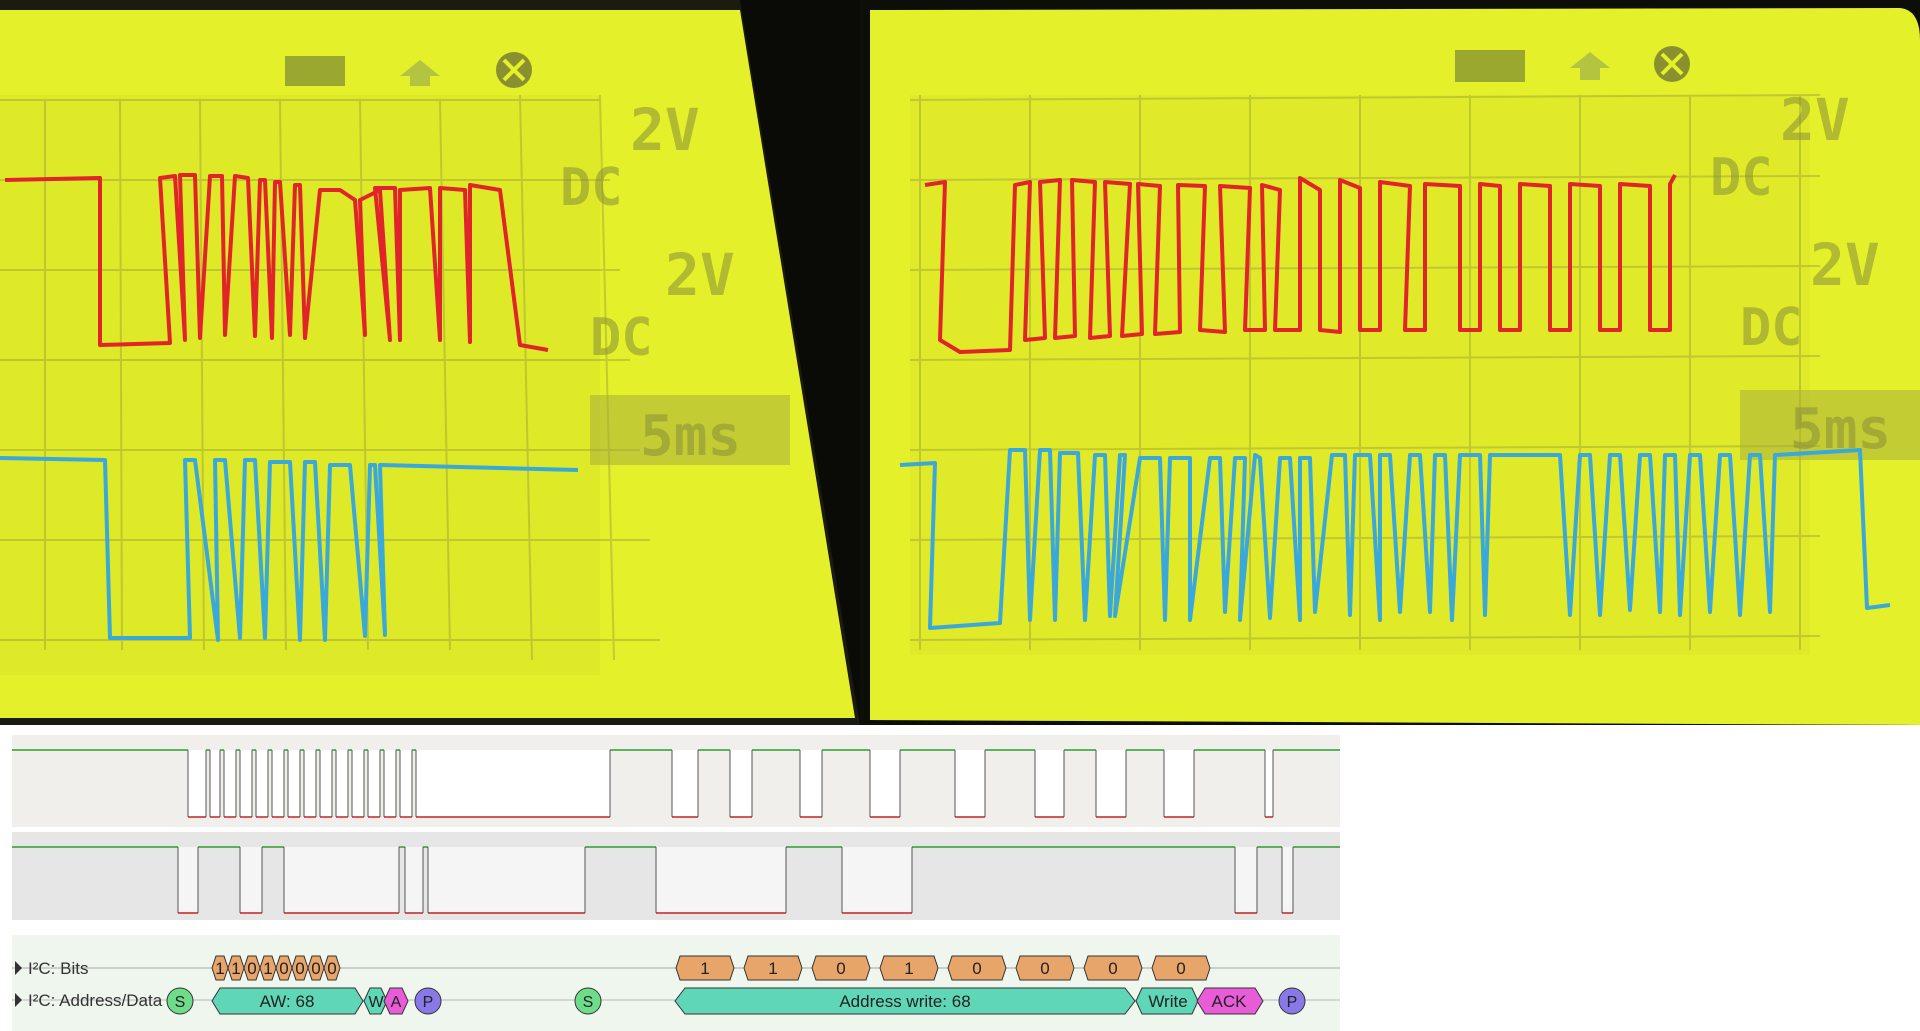  Describe the element at coordinates (904, 1001) in the screenshot. I see `g2-address-text: Address write: 68` at that location.